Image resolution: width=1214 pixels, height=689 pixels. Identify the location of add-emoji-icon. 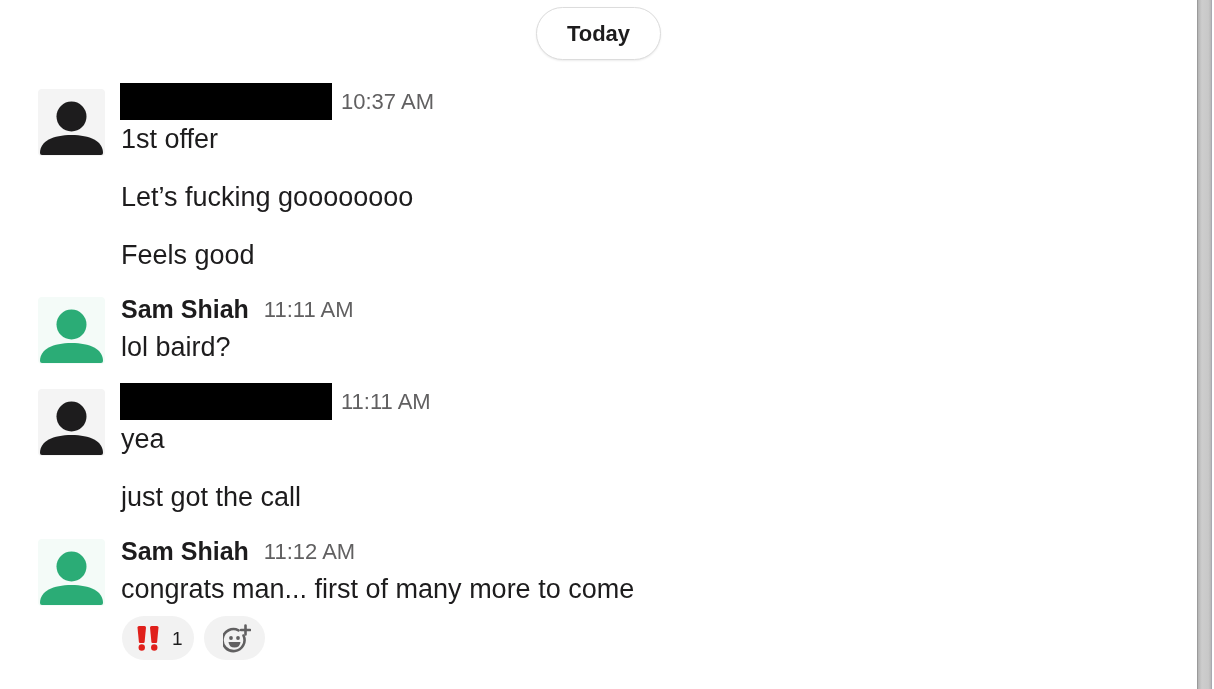
(236, 638).